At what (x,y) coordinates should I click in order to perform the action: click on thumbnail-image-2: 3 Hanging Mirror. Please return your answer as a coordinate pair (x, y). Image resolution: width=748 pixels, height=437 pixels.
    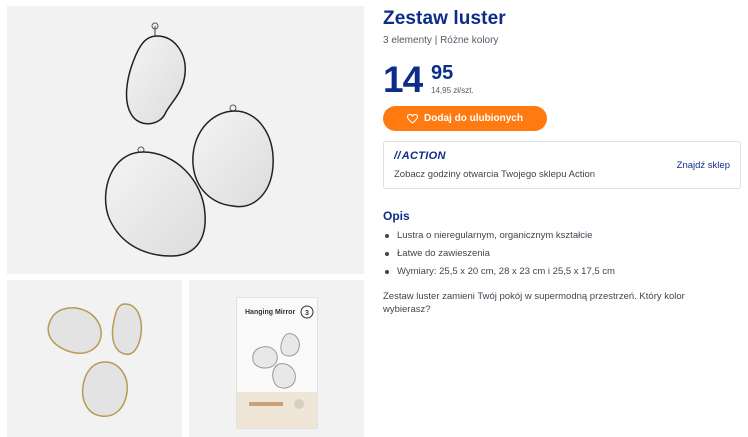
    Looking at the image, I should click on (276, 358).